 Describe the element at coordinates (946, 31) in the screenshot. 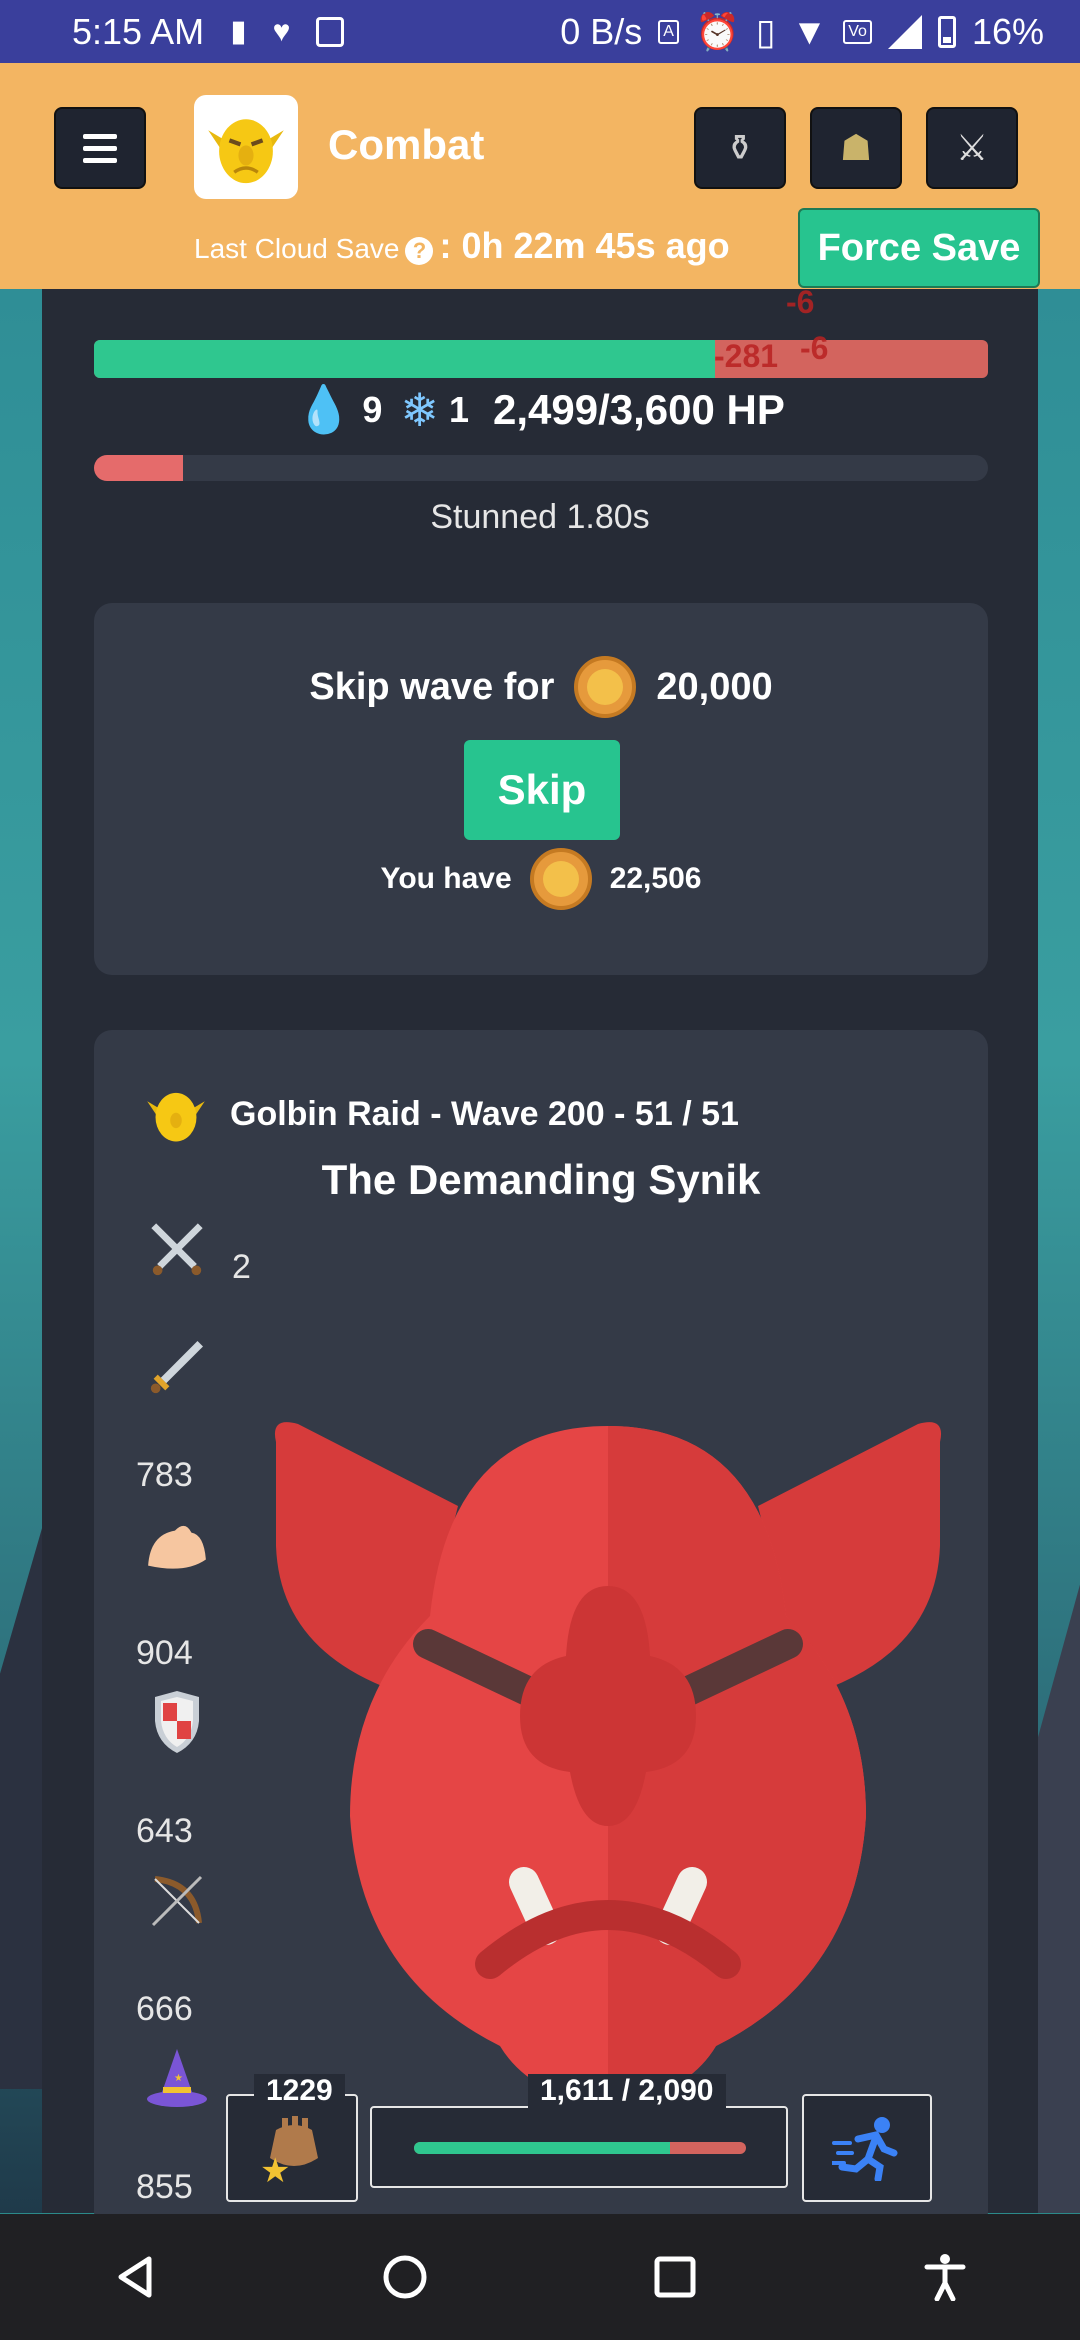

I see `battery-icon` at that location.